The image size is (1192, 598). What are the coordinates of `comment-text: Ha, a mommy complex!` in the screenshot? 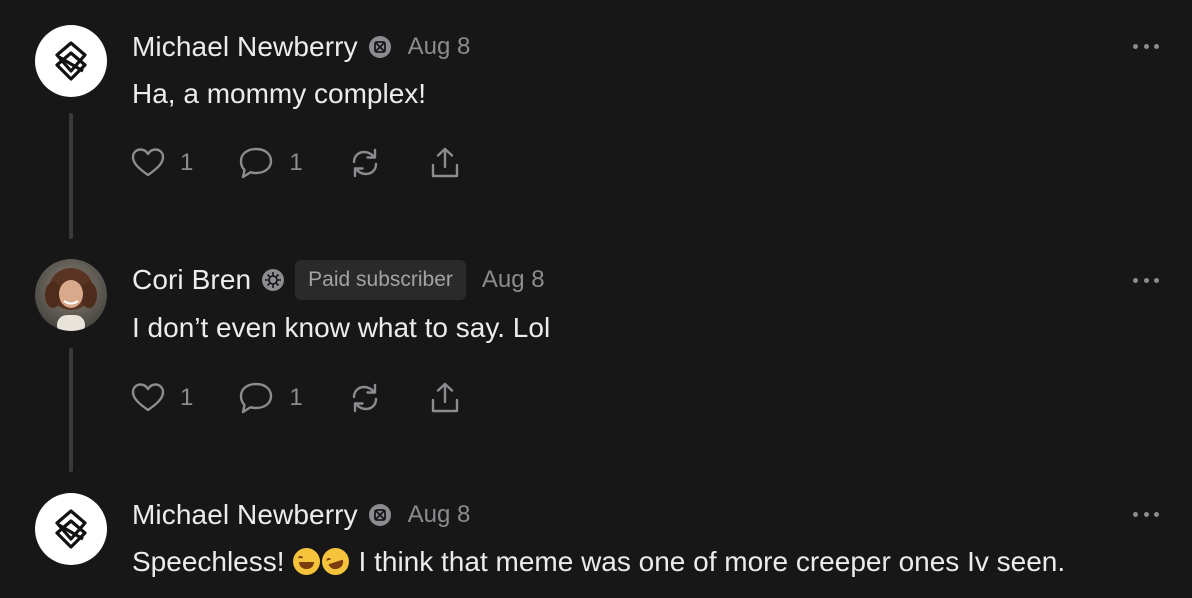 It's located at (279, 93).